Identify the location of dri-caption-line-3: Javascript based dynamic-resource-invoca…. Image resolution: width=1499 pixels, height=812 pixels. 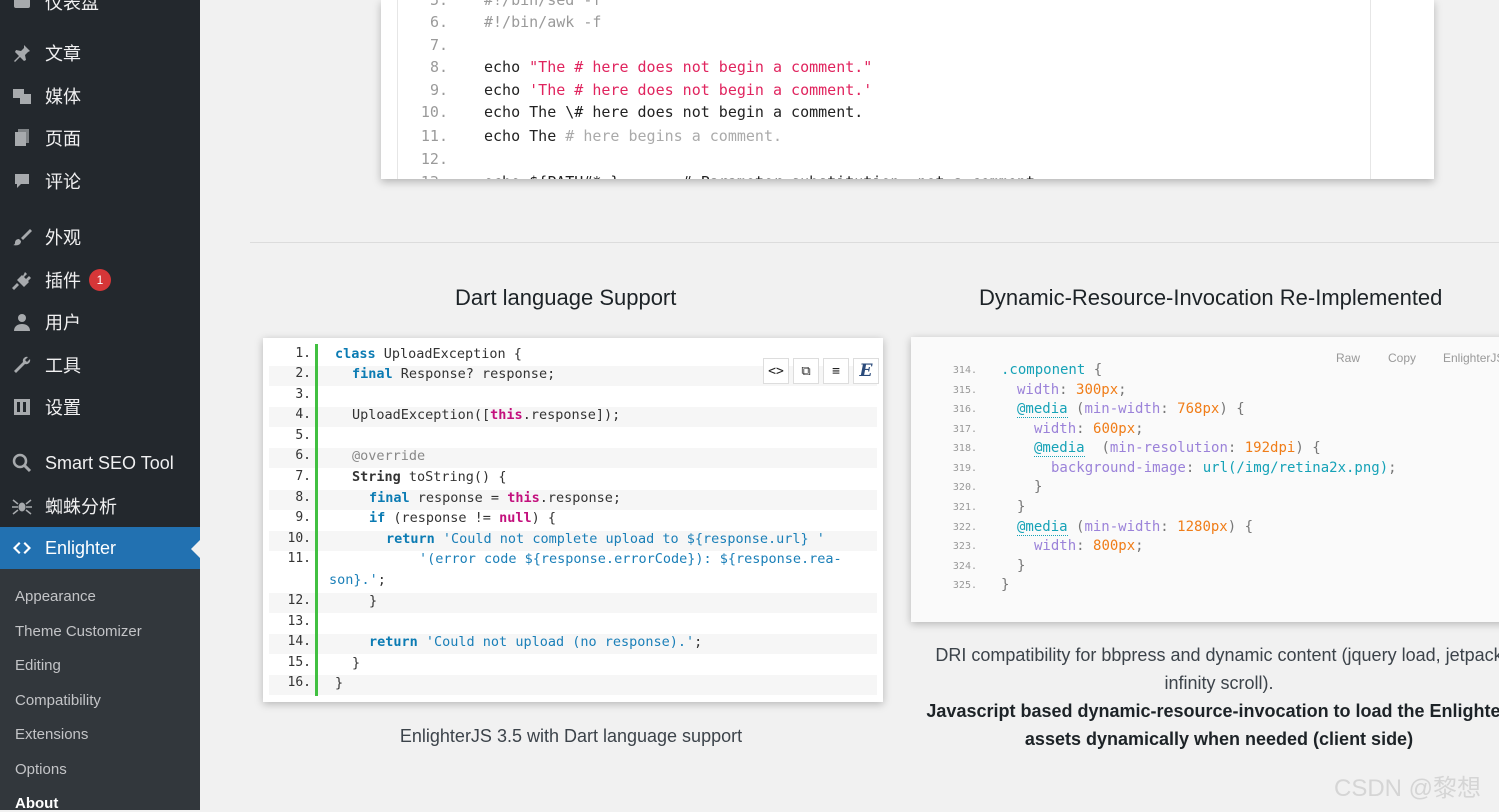
(1212, 711).